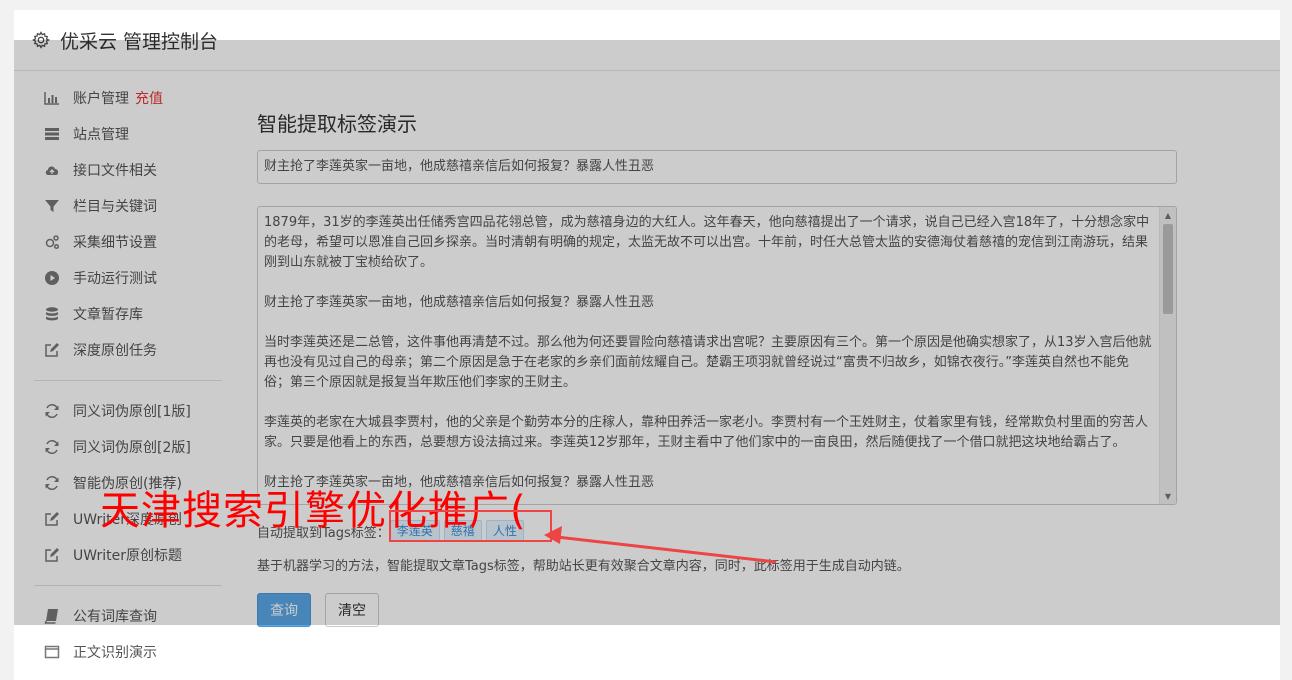  I want to click on play-icon, so click(52, 278).